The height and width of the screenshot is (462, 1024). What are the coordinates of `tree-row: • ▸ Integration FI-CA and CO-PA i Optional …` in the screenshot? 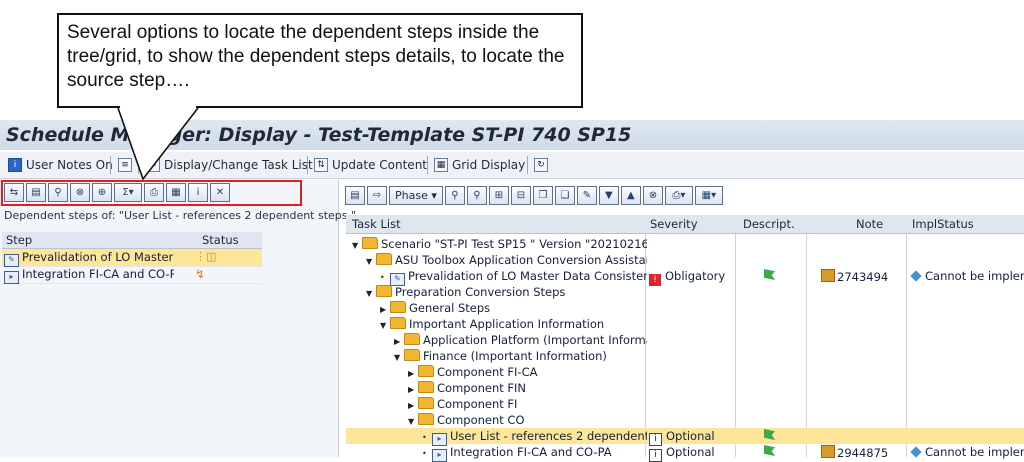 It's located at (685, 453).